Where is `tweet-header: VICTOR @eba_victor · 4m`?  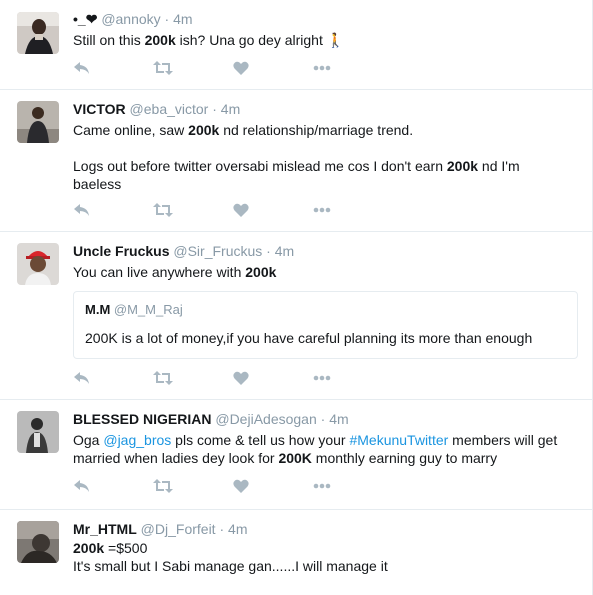
tweet-header: VICTOR @eba_victor · 4m is located at coordinates (157, 109).